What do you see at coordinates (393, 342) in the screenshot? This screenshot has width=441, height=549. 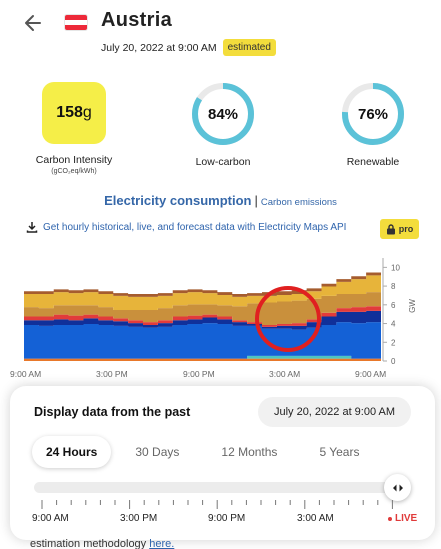 I see `y-tick-label: 2` at bounding box center [393, 342].